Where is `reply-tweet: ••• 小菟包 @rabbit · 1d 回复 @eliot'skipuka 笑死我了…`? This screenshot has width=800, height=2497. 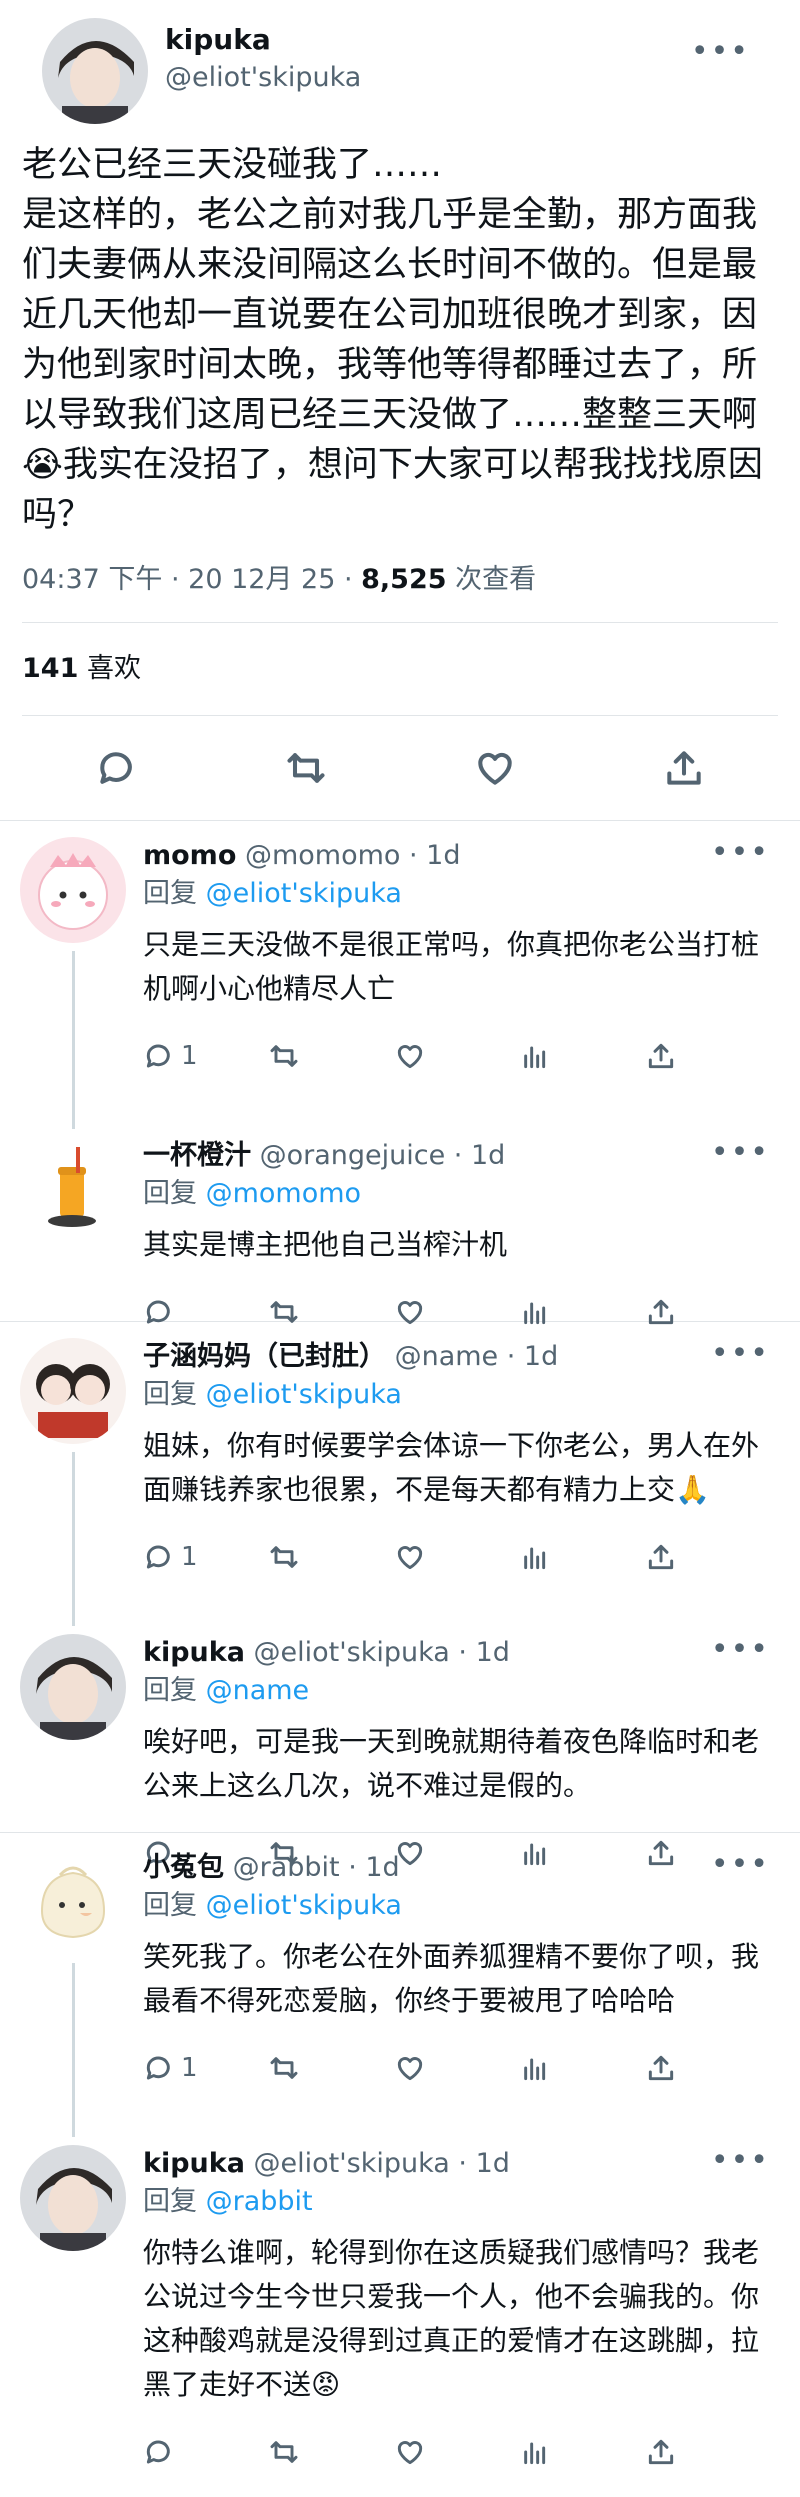 reply-tweet: ••• 小菟包 @rabbit · 1d 回复 @eliot'skipuka 笑死我了… is located at coordinates (400, 1985).